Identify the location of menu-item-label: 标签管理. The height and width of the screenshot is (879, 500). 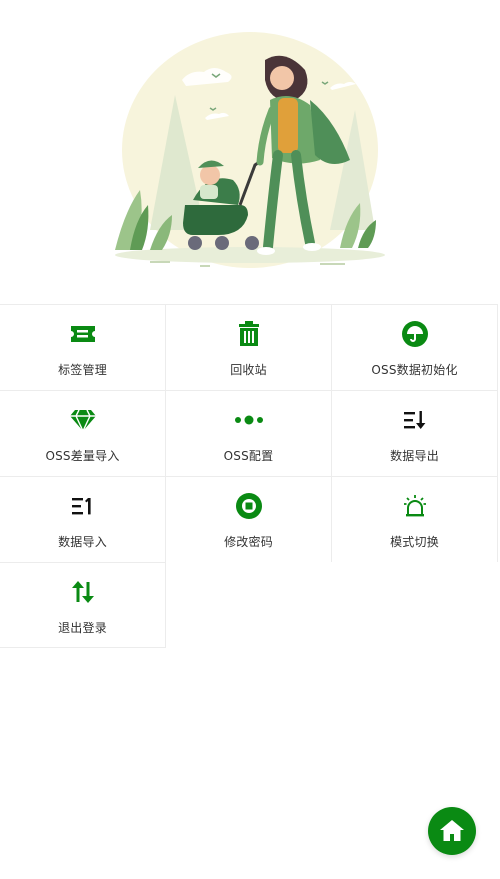
(82, 370).